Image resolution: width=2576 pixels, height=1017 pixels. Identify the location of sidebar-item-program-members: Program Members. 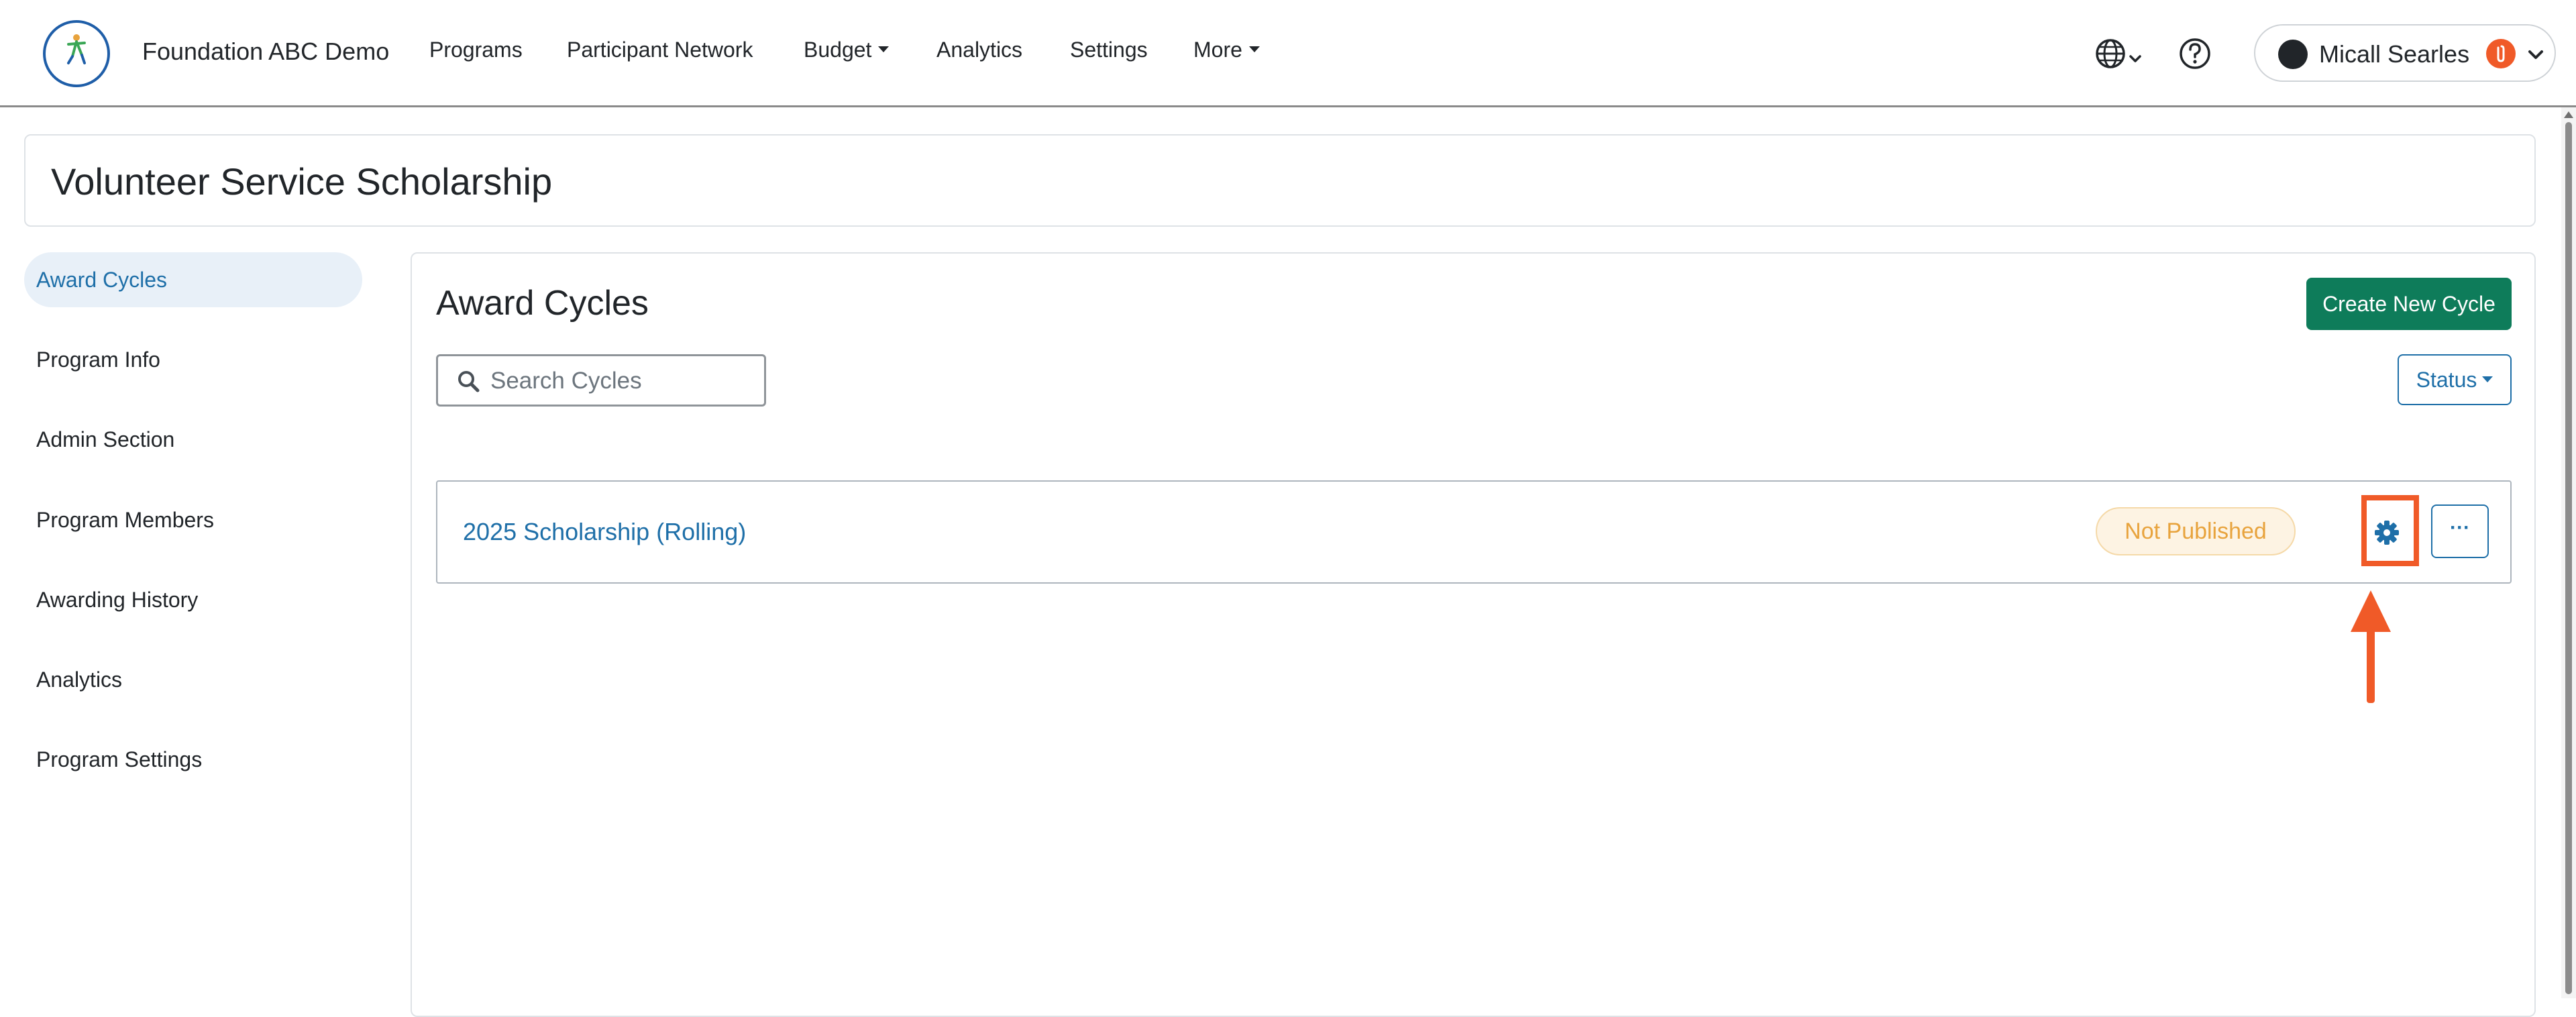
(193, 519).